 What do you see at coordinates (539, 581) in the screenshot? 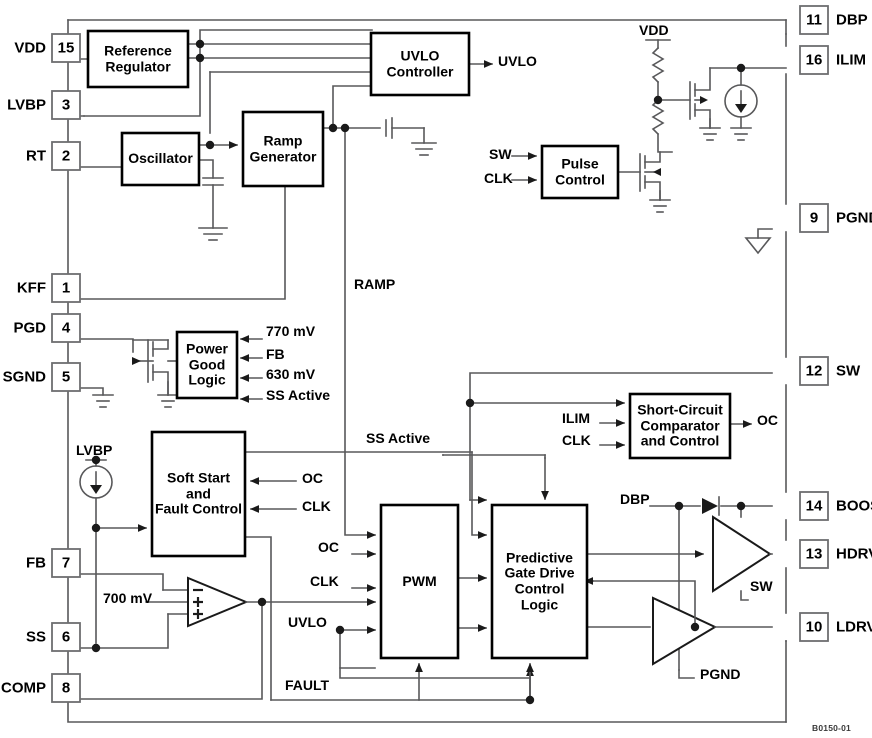
I see `block-label-predictive-gate-drive: Predictive Gate Drive Control Logic` at bounding box center [539, 581].